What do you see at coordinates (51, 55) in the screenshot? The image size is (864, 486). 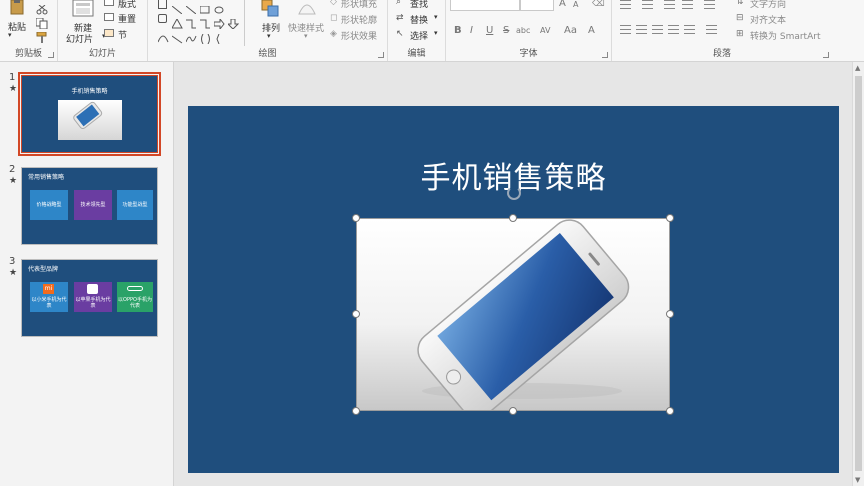 I see `clipboard-launcher-icon` at bounding box center [51, 55].